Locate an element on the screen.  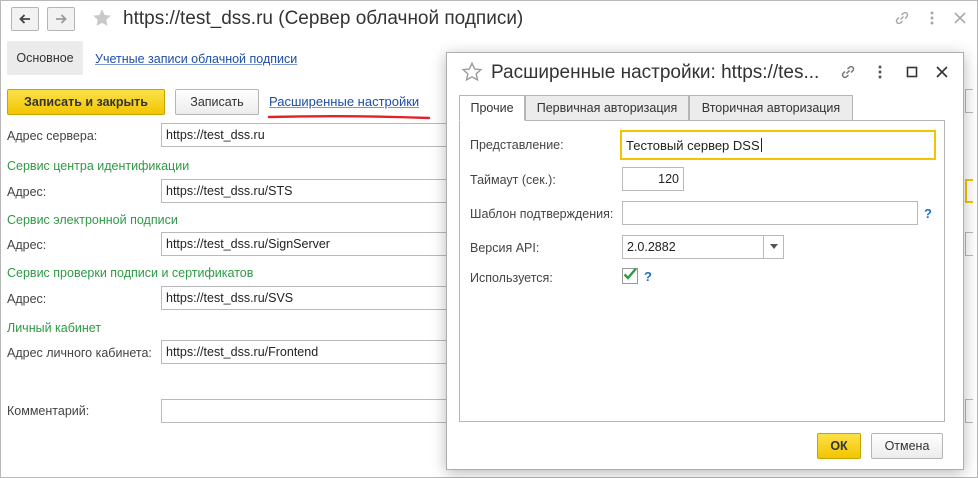
chevron-down-icon is located at coordinates (773, 246).